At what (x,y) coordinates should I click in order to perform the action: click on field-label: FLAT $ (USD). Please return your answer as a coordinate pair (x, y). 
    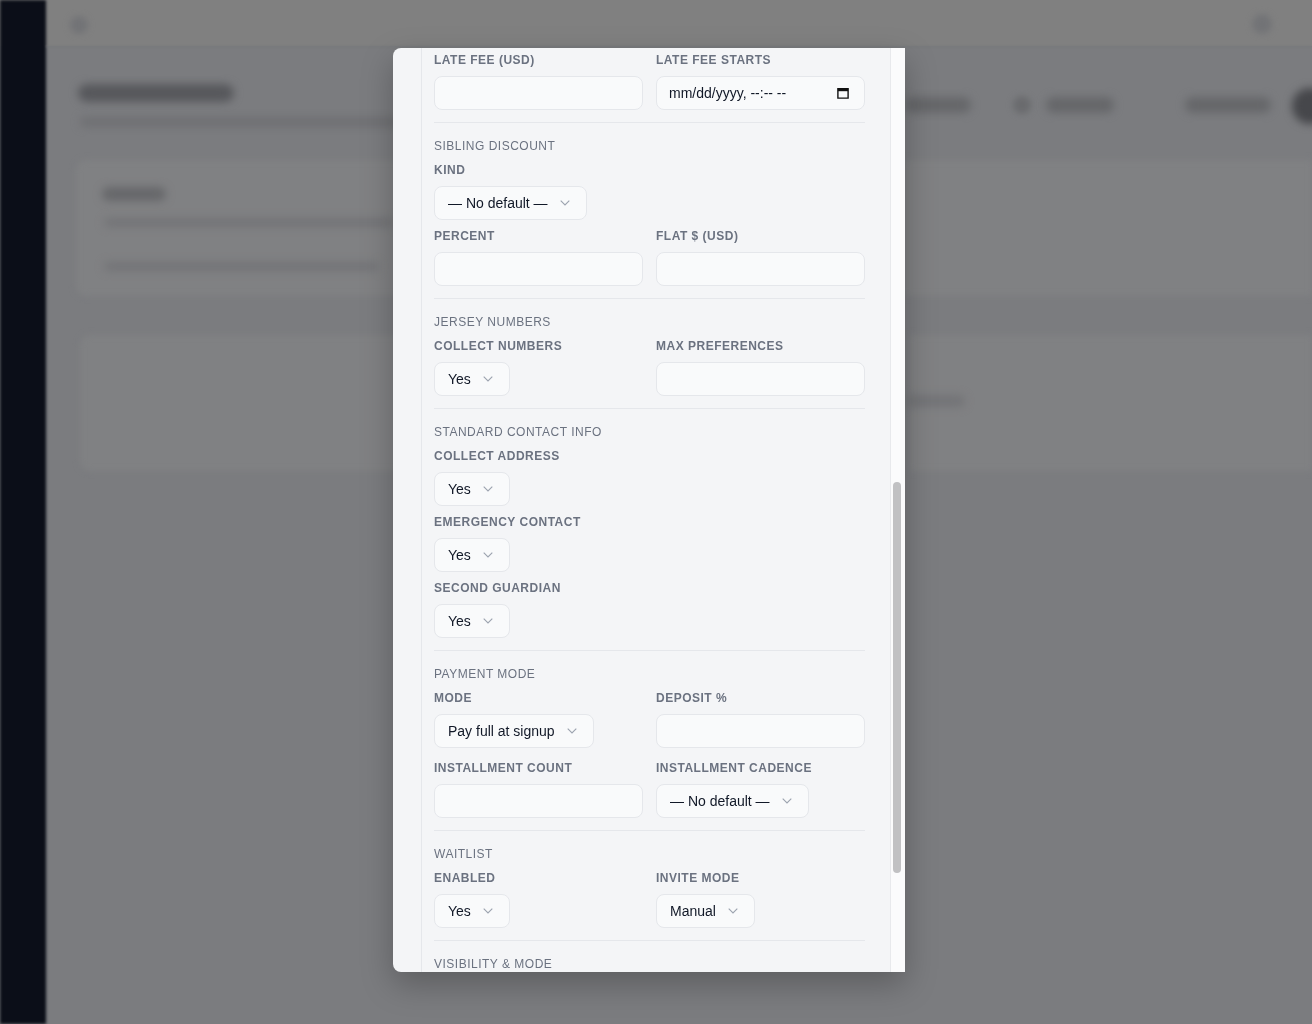
    Looking at the image, I should click on (697, 236).